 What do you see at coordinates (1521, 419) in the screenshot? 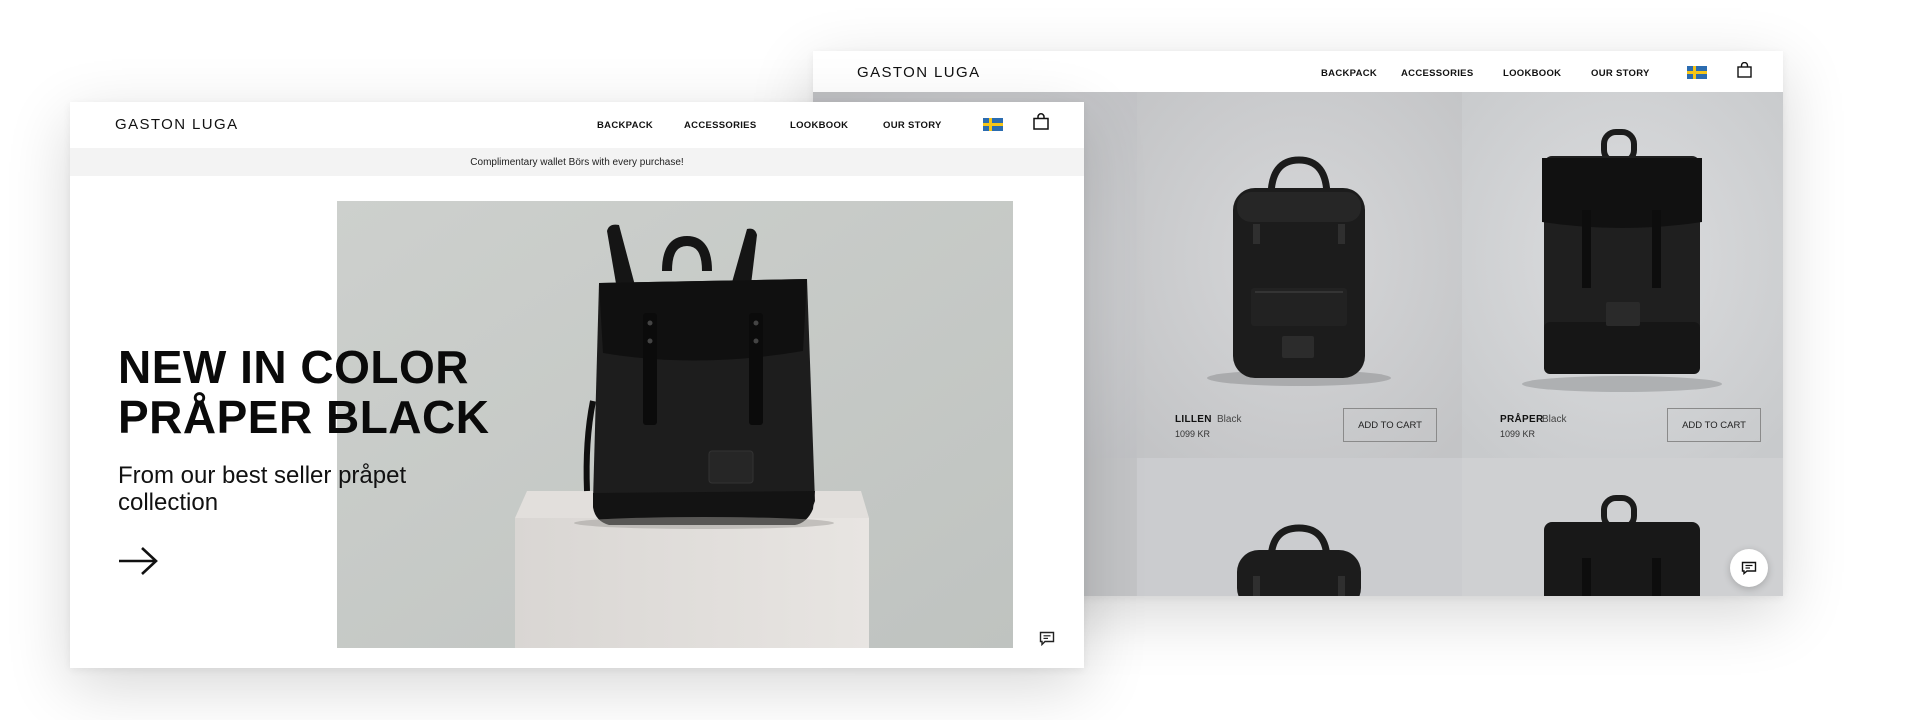
I see `product-name: PRÅPER` at bounding box center [1521, 419].